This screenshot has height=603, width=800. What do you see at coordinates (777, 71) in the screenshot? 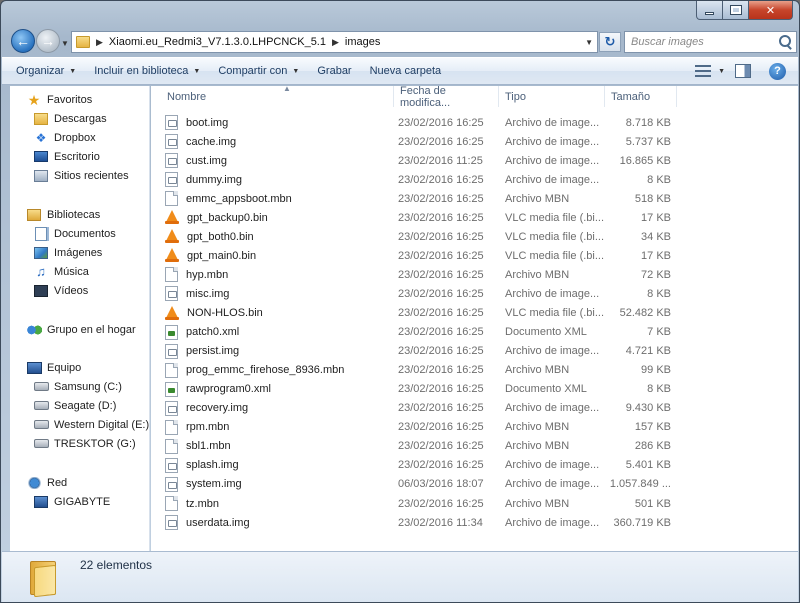
I see `help-icon: ?` at bounding box center [777, 71].